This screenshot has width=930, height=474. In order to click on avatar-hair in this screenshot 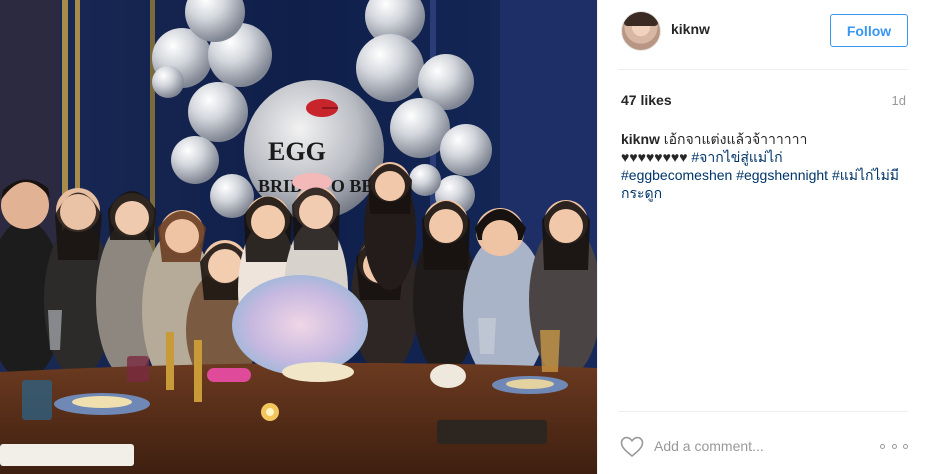, I will do `click(641, 19)`.